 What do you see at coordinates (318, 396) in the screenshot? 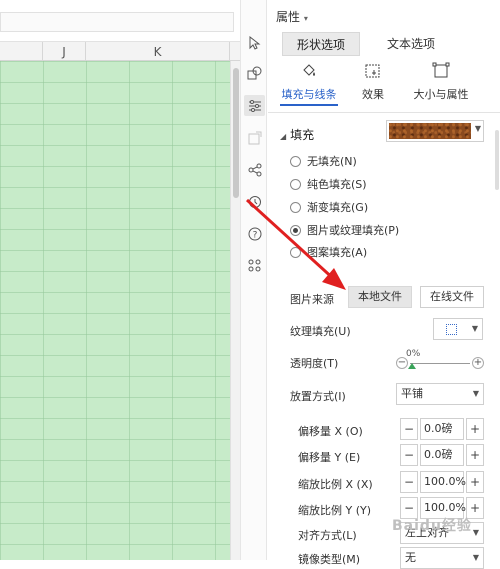
I see `placement-label: 放置方式(I)` at bounding box center [318, 396].